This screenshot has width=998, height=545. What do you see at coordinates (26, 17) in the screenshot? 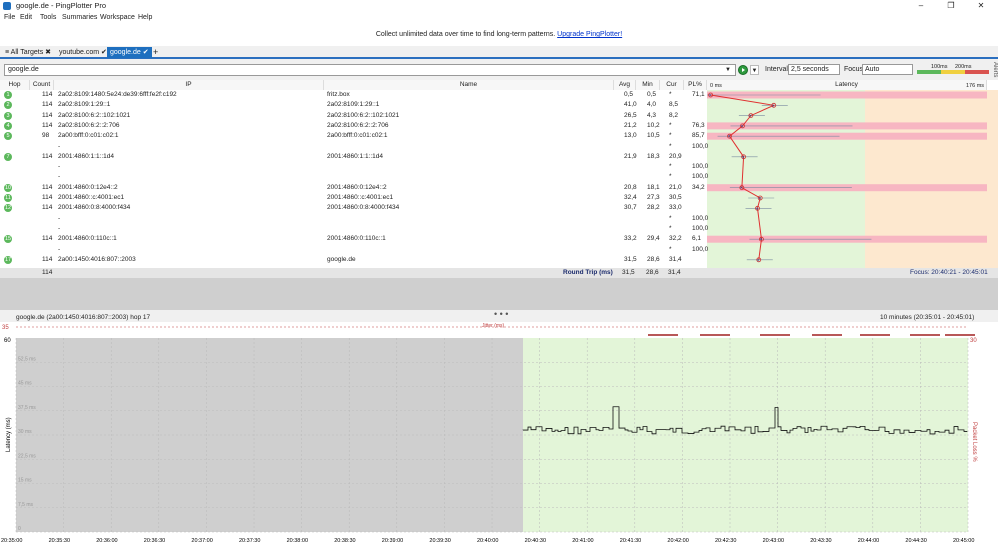
I see `menu-edit: Edit` at bounding box center [26, 17].